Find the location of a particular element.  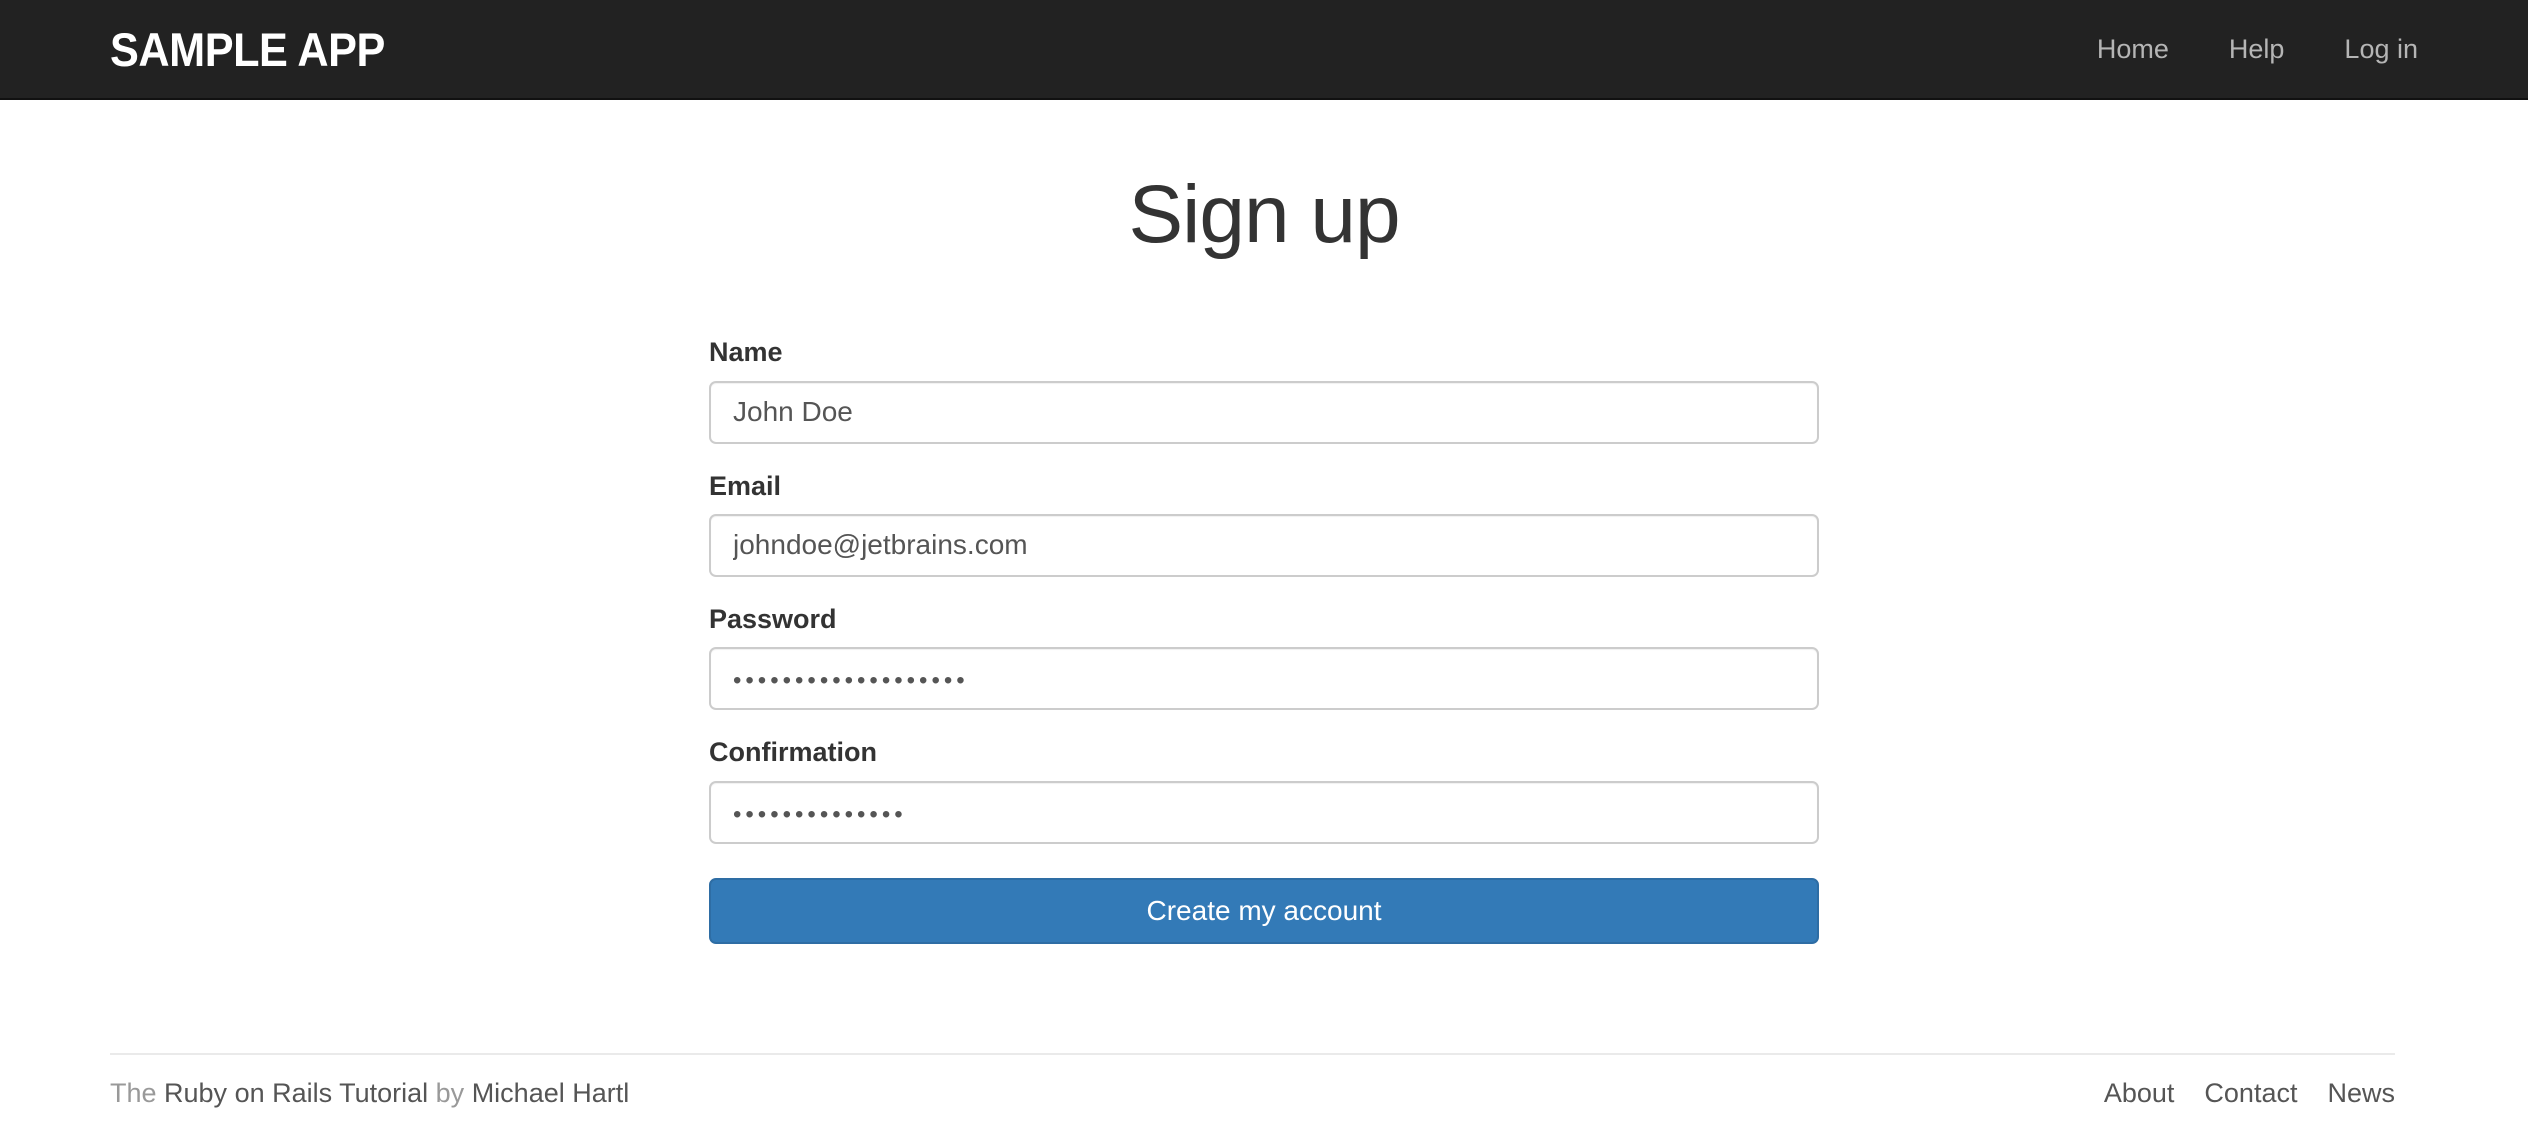

footer-item-news: News is located at coordinates (2346, 1093).